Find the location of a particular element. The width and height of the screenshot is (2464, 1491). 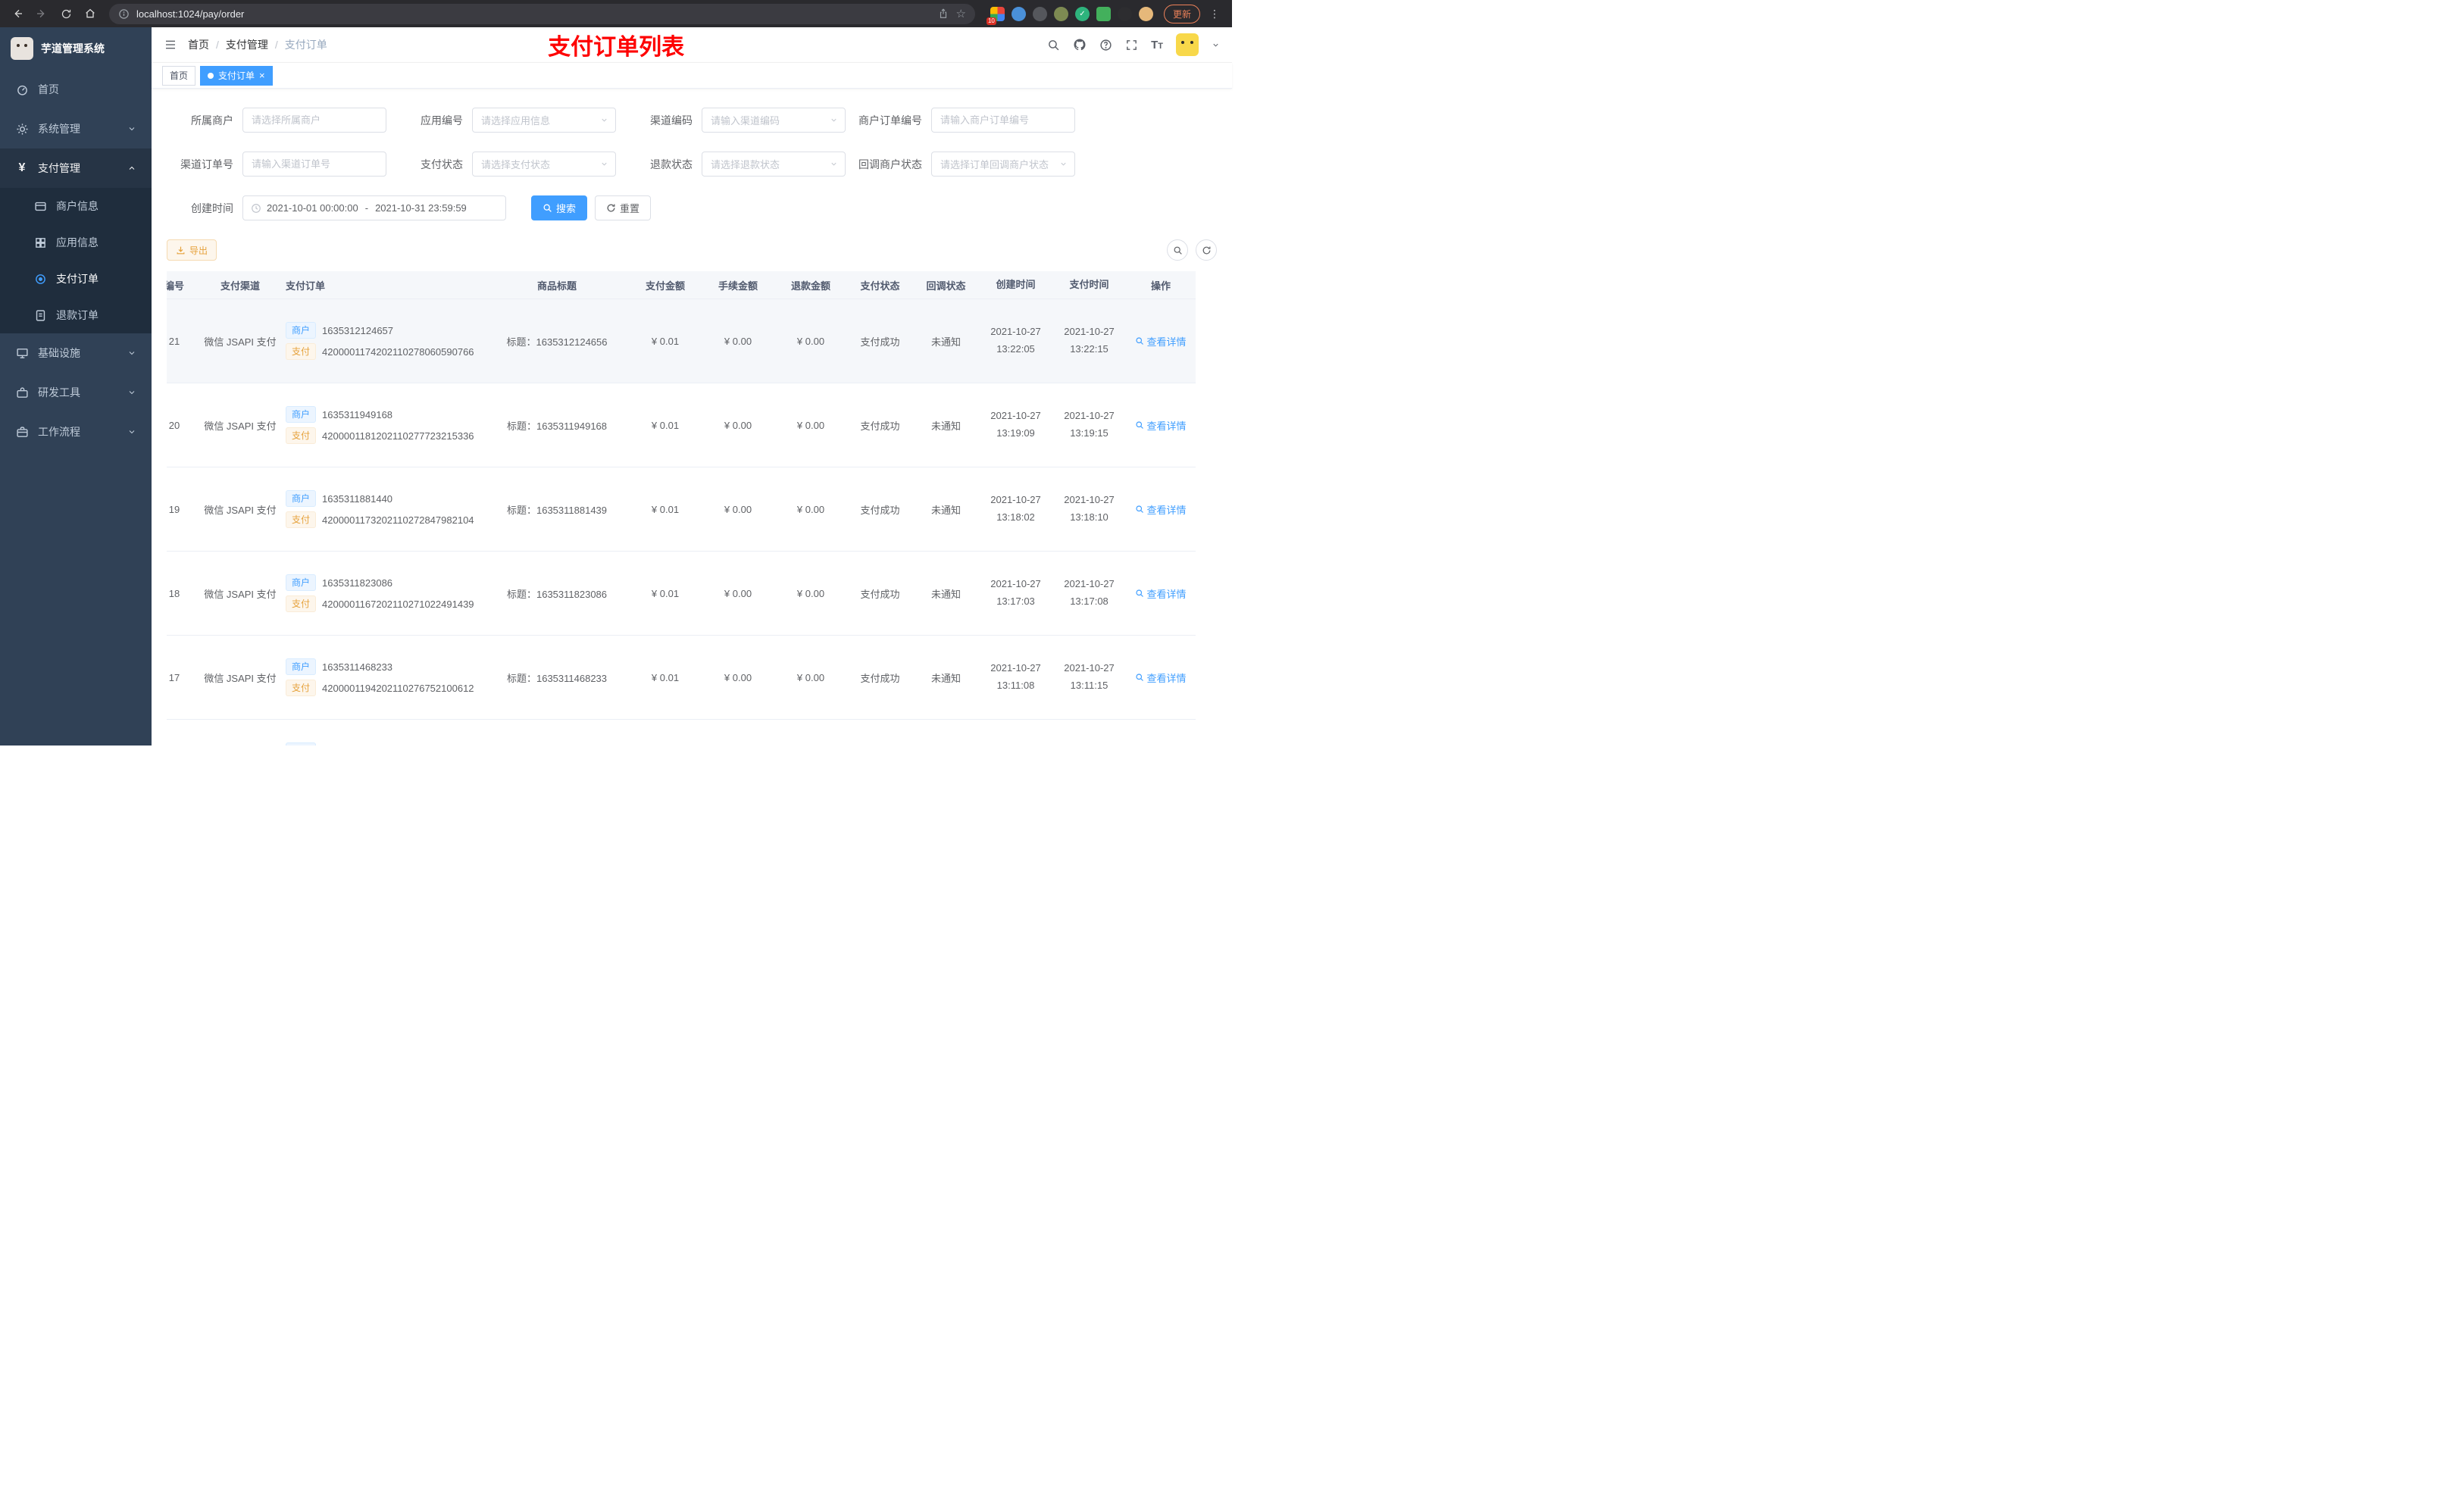

share-icon is located at coordinates (943, 13).